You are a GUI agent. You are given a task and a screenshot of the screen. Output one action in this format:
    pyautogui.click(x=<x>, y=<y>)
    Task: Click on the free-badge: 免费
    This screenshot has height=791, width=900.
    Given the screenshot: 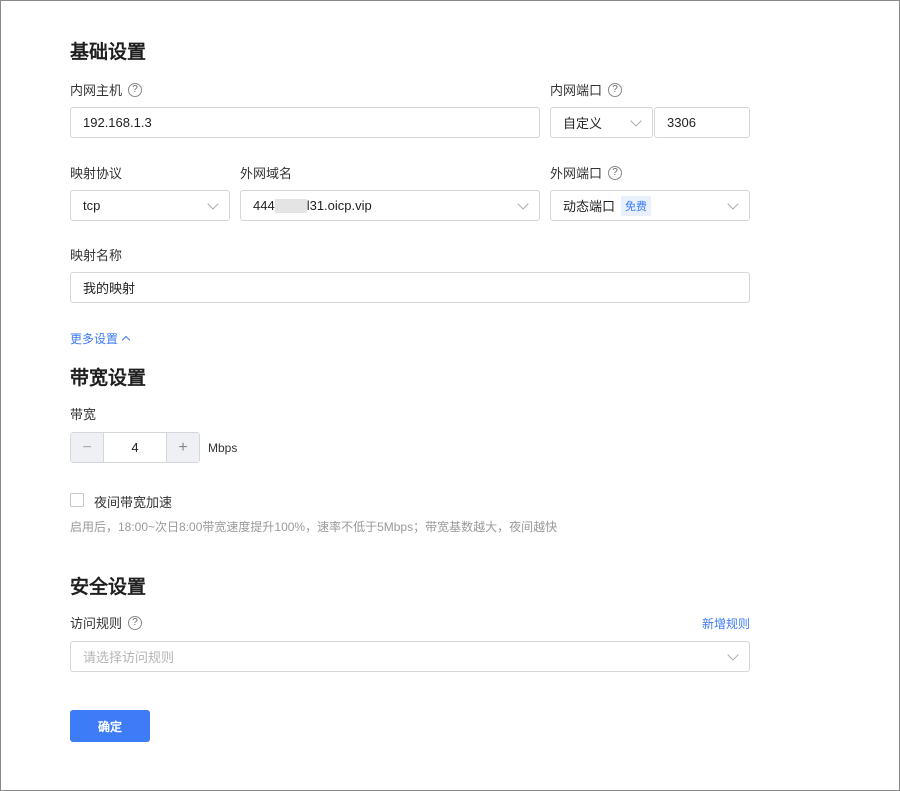 What is the action you would take?
    pyautogui.click(x=636, y=205)
    